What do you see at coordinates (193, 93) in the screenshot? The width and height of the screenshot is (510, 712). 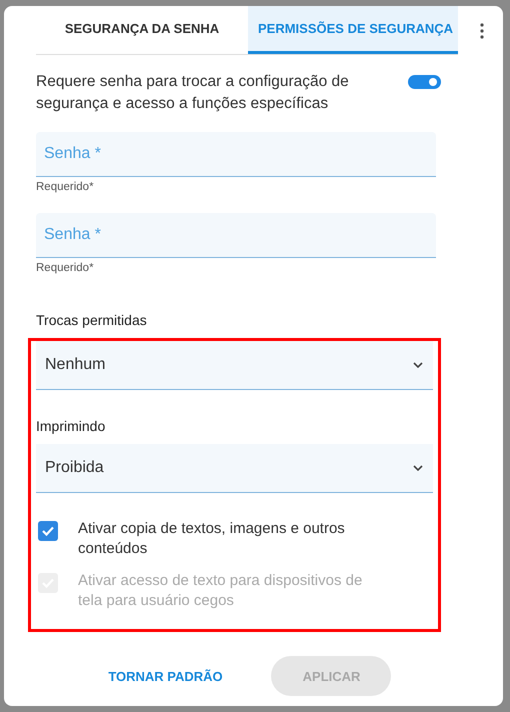 I see `require-password-label: Requere senha para trocar a configuração de segurança e acesso a funções específicas` at bounding box center [193, 93].